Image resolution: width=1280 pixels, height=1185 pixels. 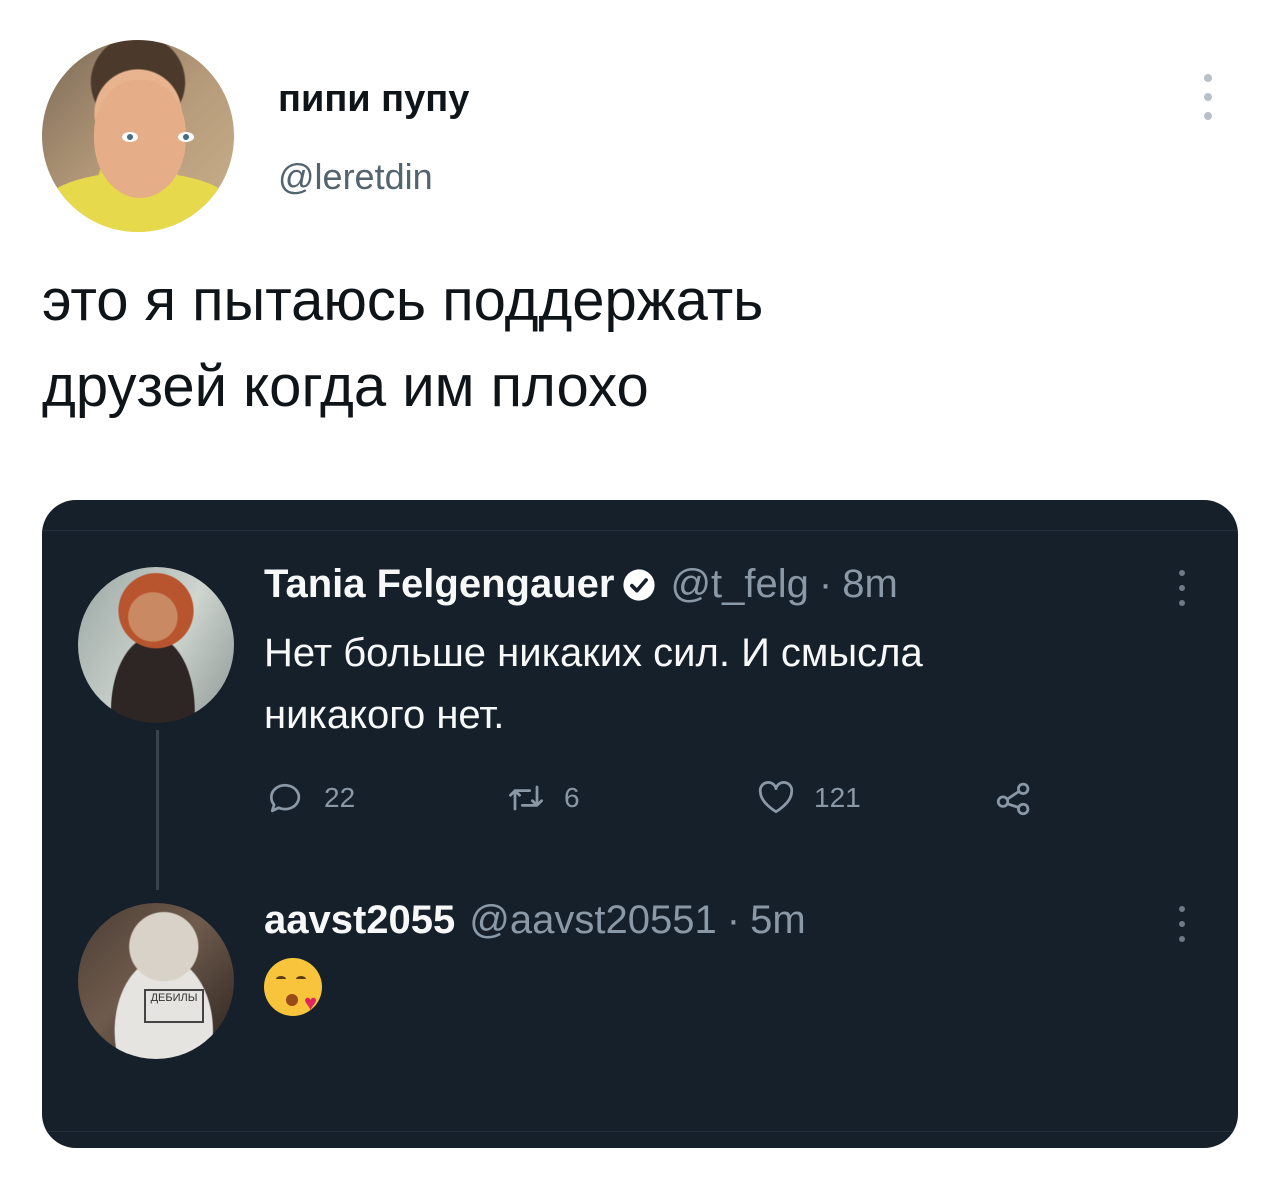 What do you see at coordinates (807, 798) in the screenshot?
I see `like-button: 121` at bounding box center [807, 798].